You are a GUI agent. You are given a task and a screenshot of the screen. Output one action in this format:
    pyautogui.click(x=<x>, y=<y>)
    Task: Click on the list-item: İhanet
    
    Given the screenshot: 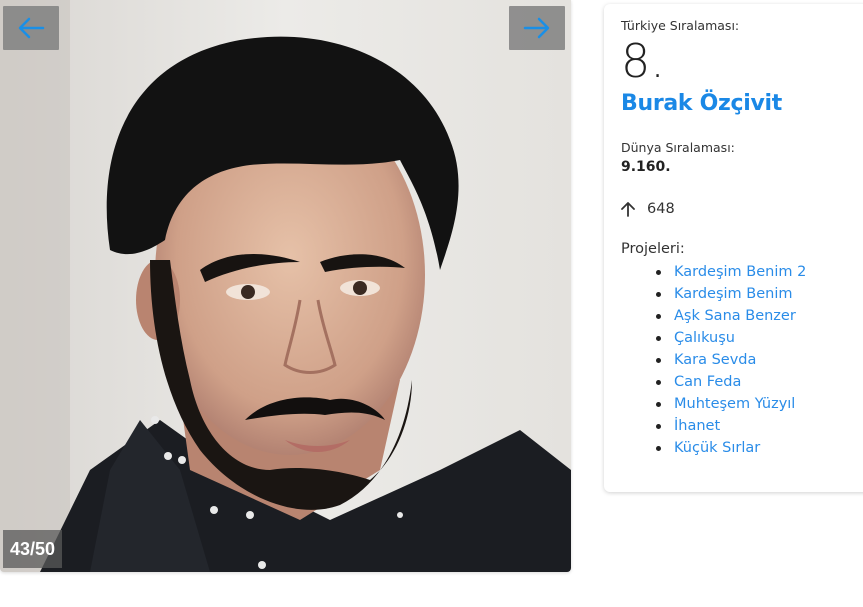 What is the action you would take?
    pyautogui.click(x=759, y=426)
    